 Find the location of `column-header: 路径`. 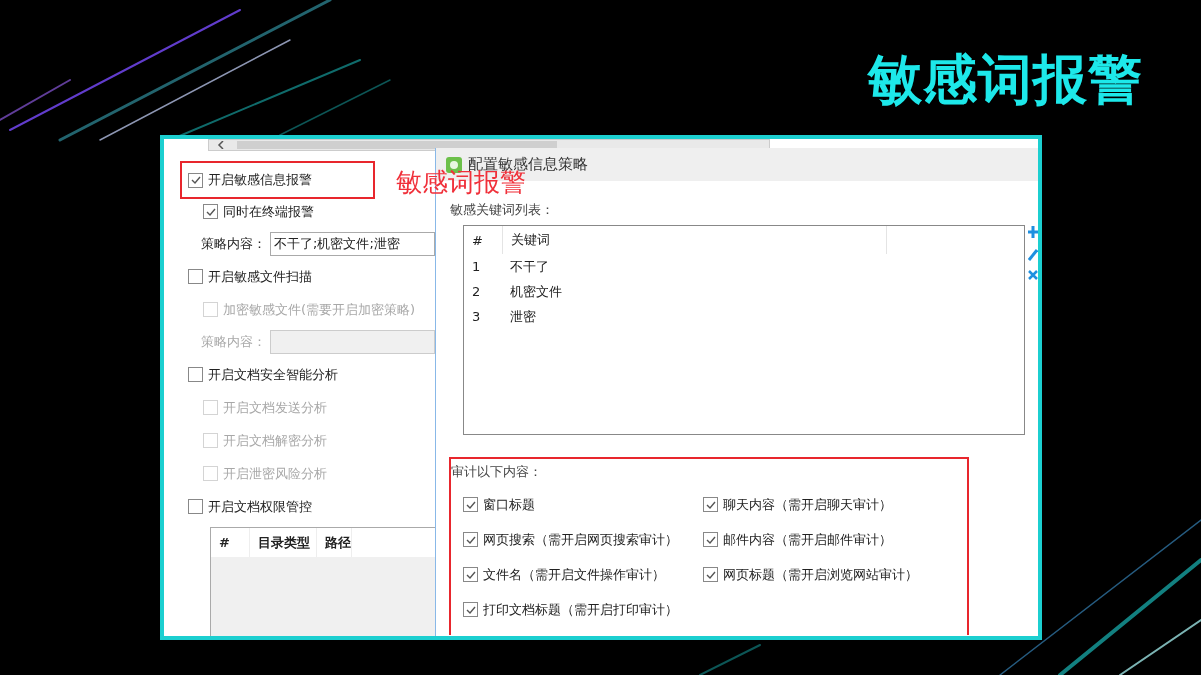

column-header: 路径 is located at coordinates (334, 542).